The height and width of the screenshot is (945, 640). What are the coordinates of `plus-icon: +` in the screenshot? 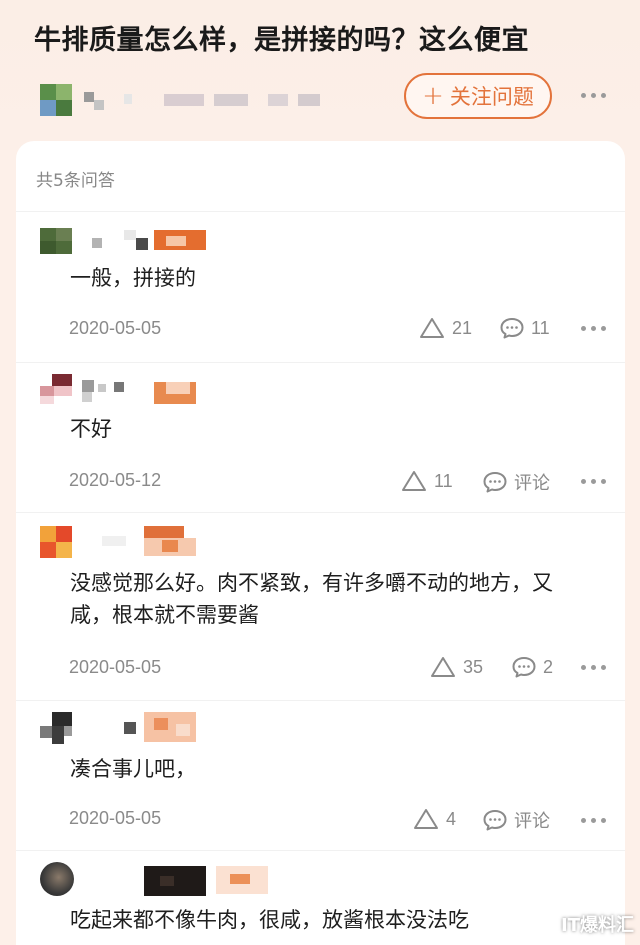 It's located at (433, 96).